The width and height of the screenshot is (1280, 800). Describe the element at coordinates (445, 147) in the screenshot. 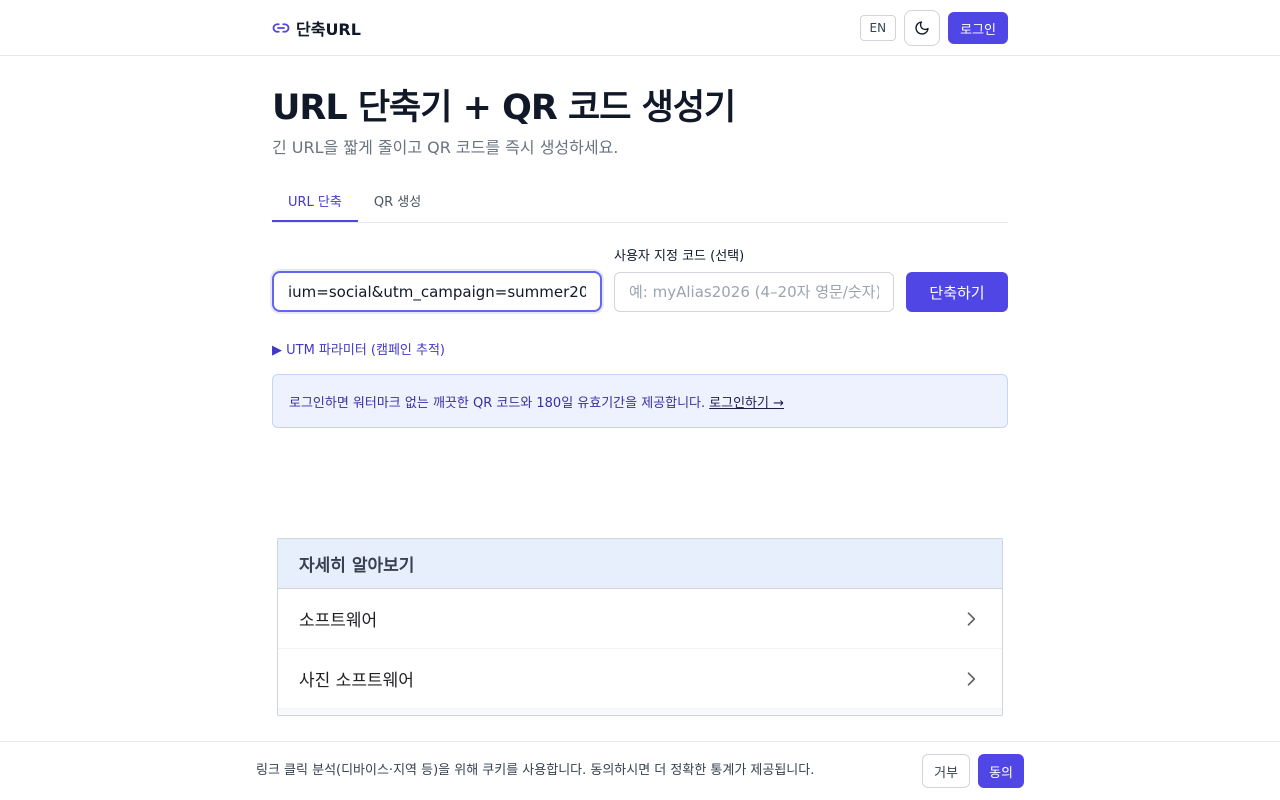

I see `page-subtitle: 긴 URL을 짧게 줄이고 QR 코드를 즉시 생성하세요.` at that location.